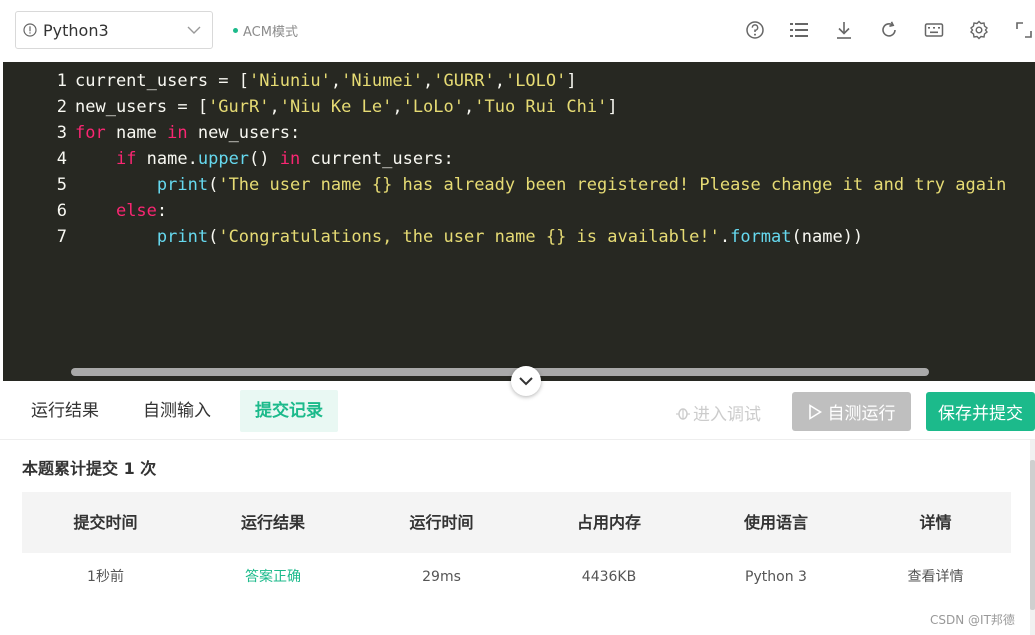  Describe the element at coordinates (90, 133) in the screenshot. I see `code-token: for` at that location.